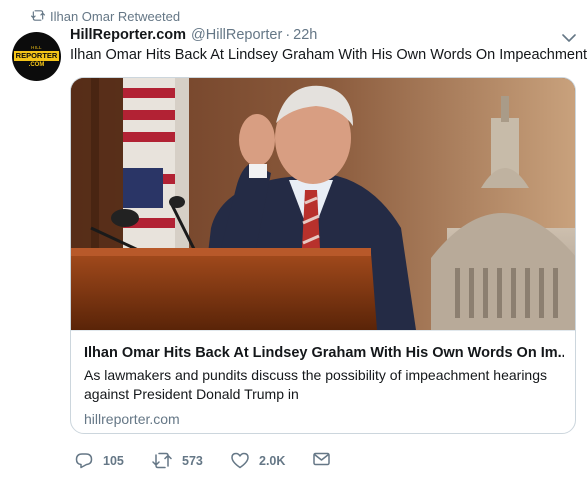 The height and width of the screenshot is (478, 588). Describe the element at coordinates (36, 64) in the screenshot. I see `avatar-logo-line3: .COM` at that location.